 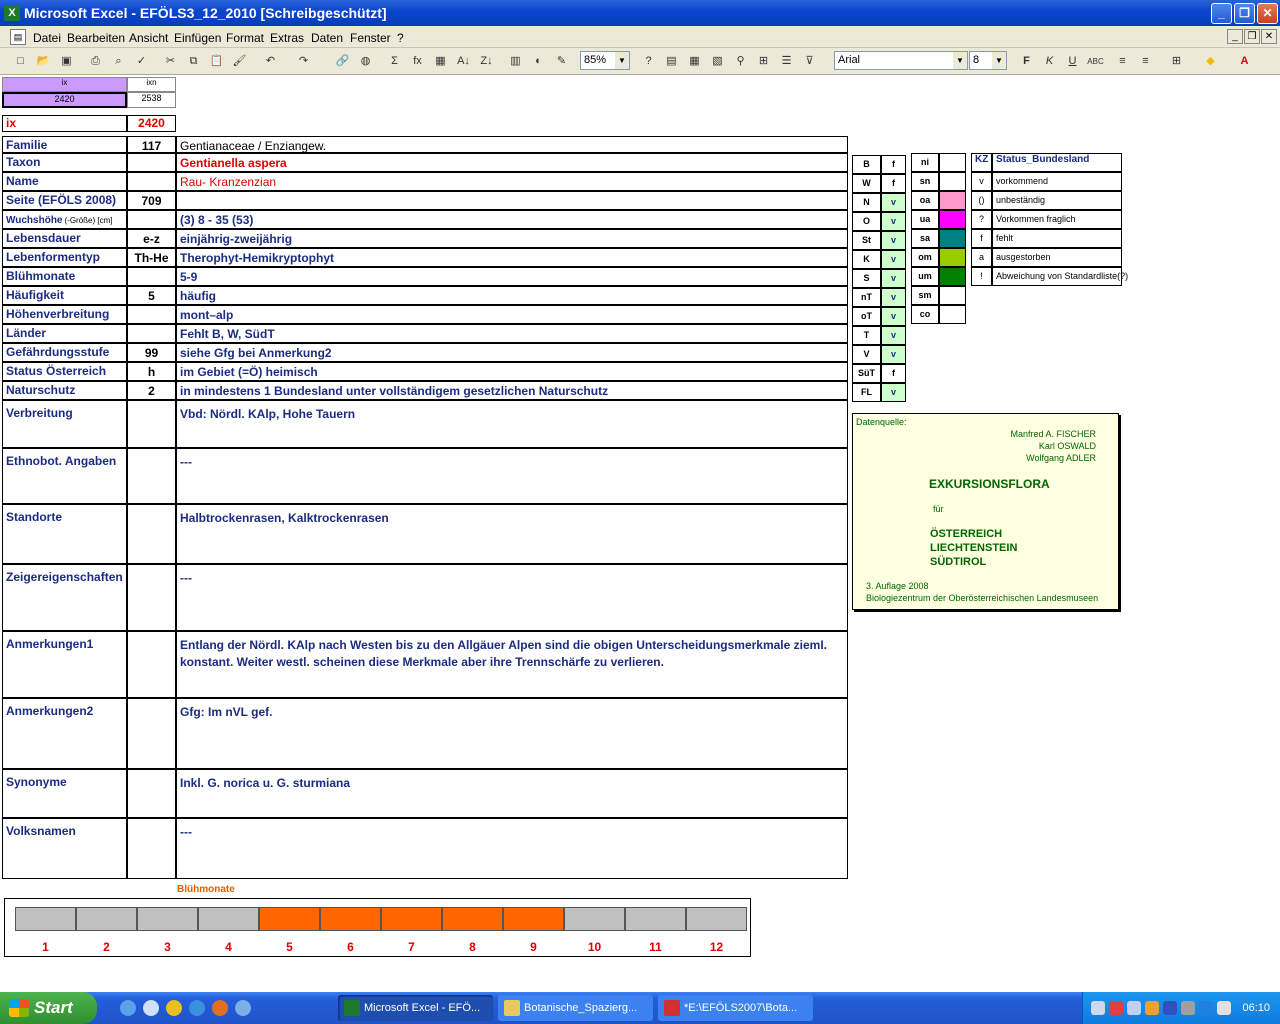 I want to click on paste-icon: 📋, so click(x=216, y=61).